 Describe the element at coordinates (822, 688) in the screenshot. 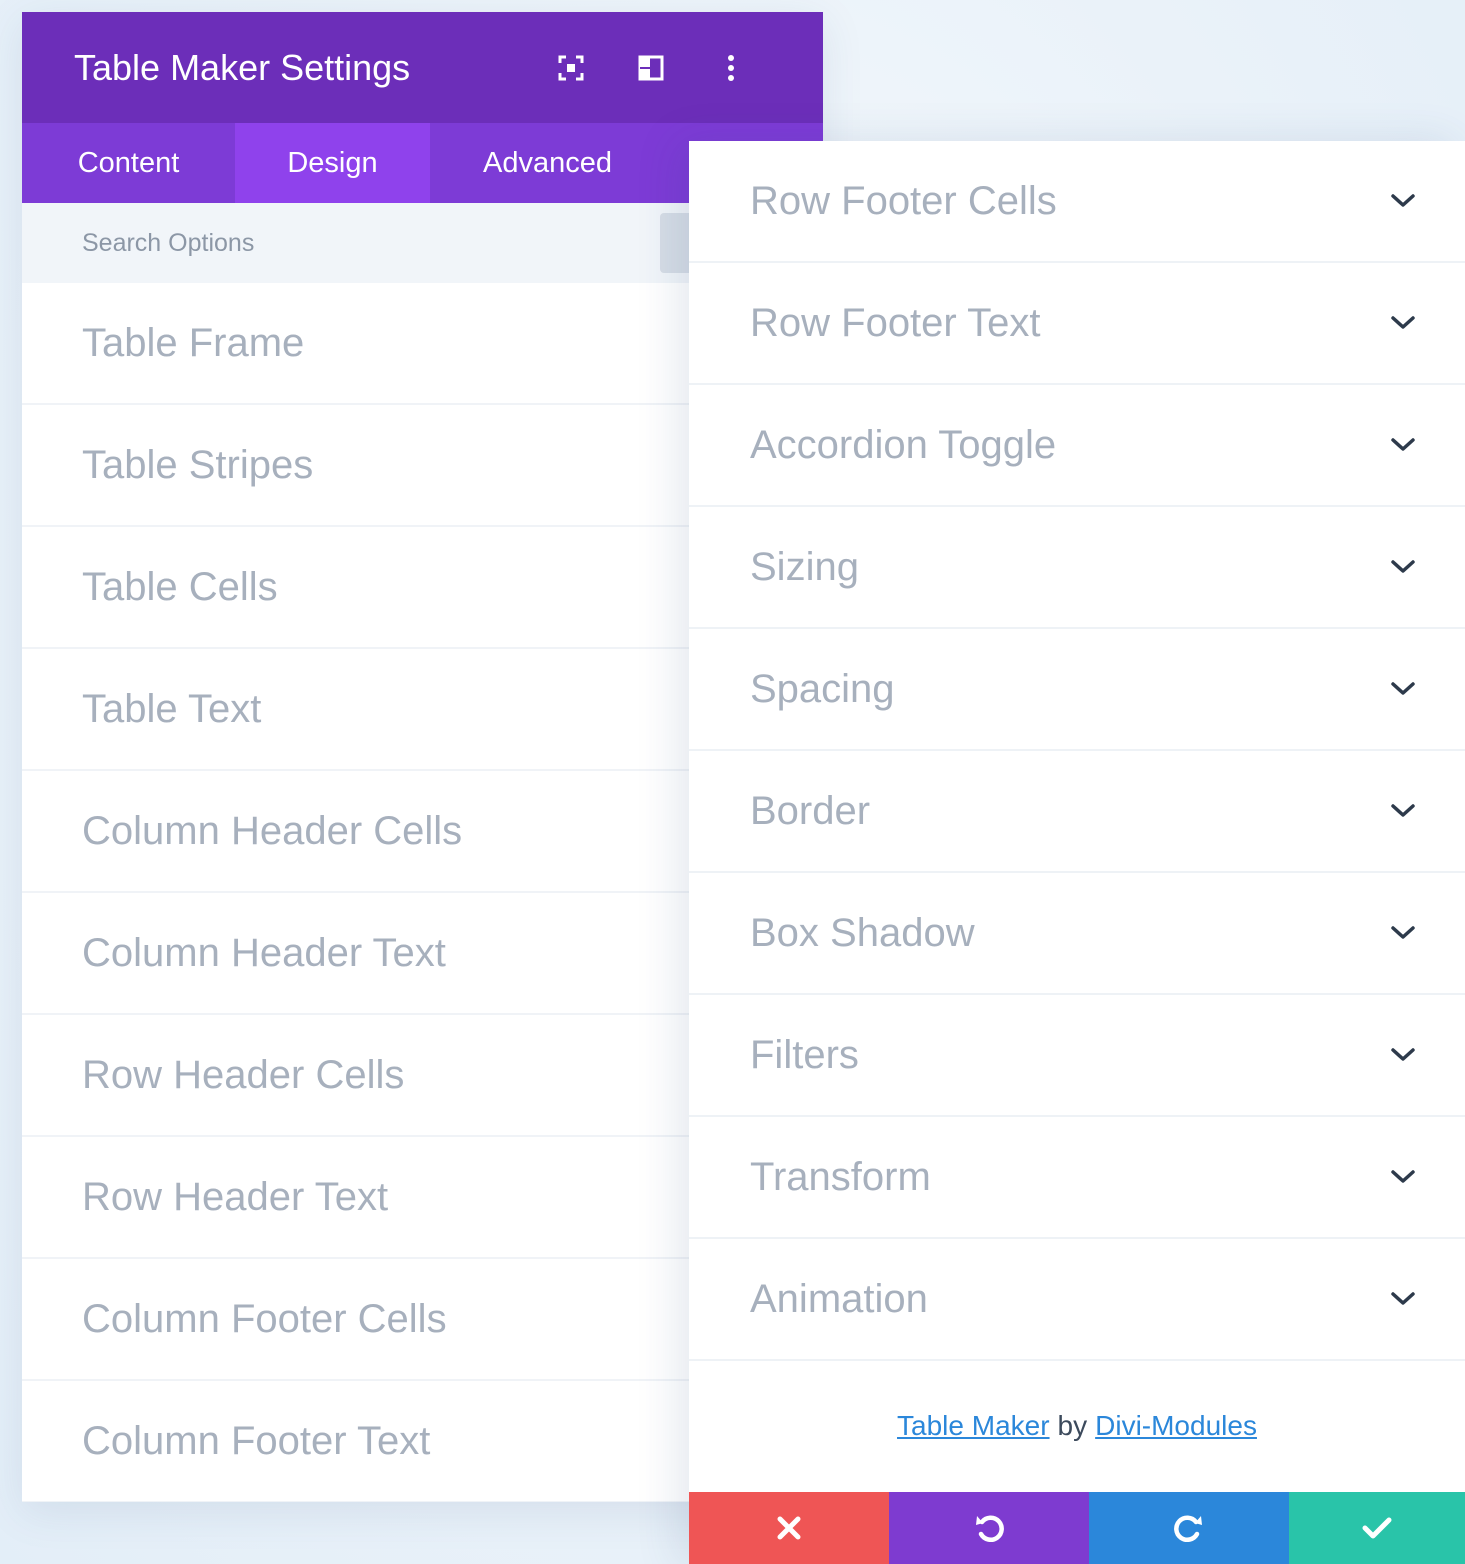

I see `option-group-label: Spacing` at that location.